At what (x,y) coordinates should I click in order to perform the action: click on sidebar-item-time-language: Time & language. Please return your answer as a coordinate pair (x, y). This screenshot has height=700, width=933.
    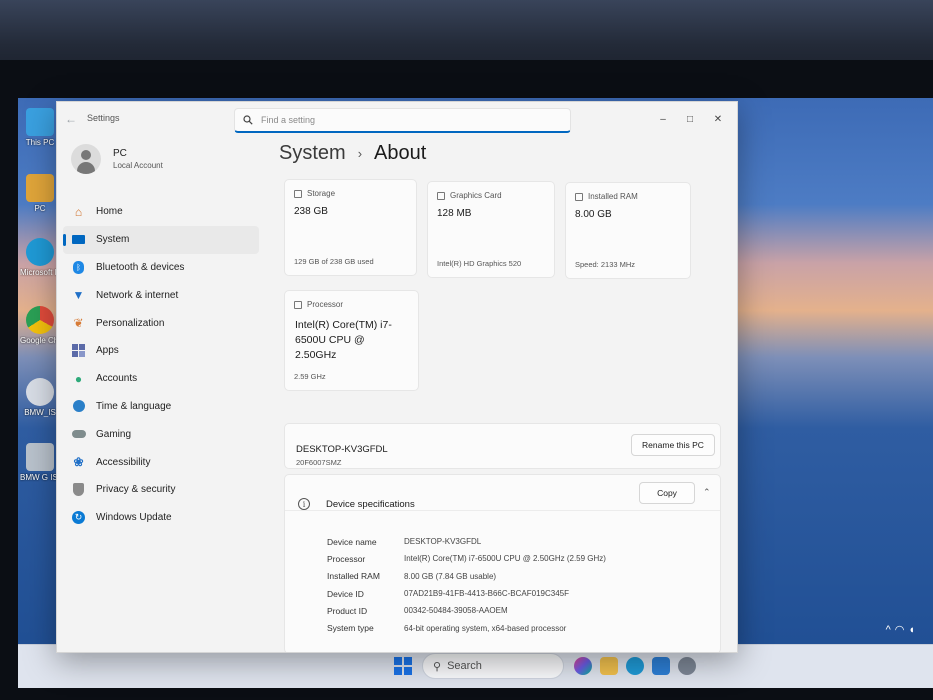
    Looking at the image, I should click on (161, 407).